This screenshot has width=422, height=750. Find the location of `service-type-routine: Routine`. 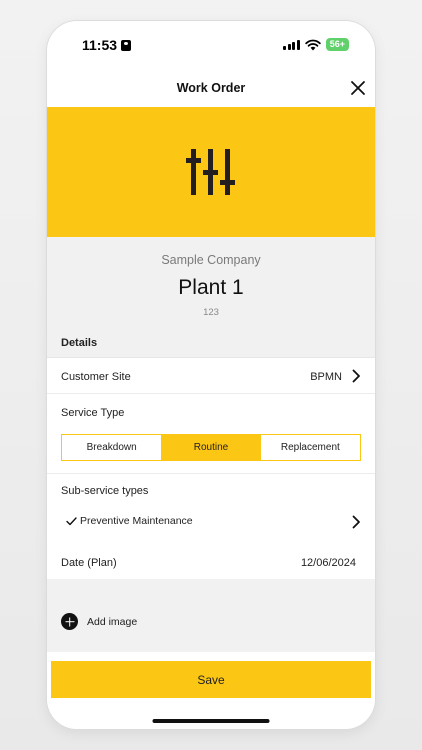

service-type-routine: Routine is located at coordinates (211, 447).